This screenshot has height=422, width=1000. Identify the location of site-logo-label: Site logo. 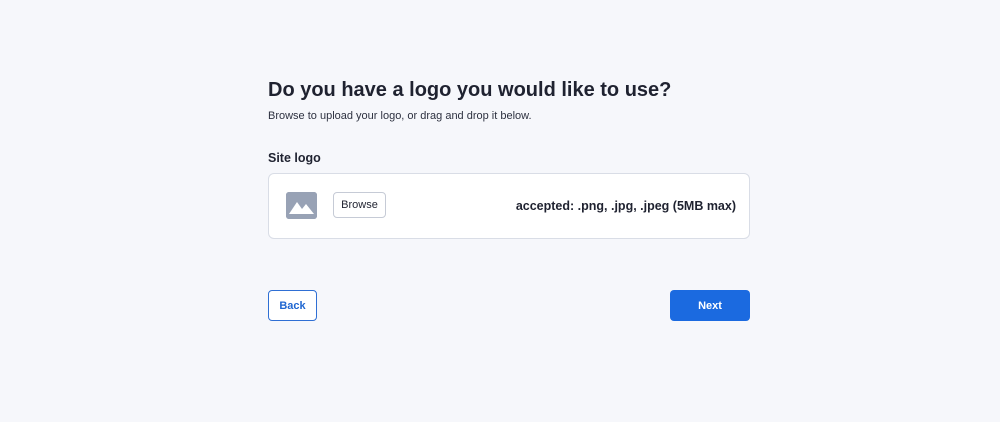
(294, 158).